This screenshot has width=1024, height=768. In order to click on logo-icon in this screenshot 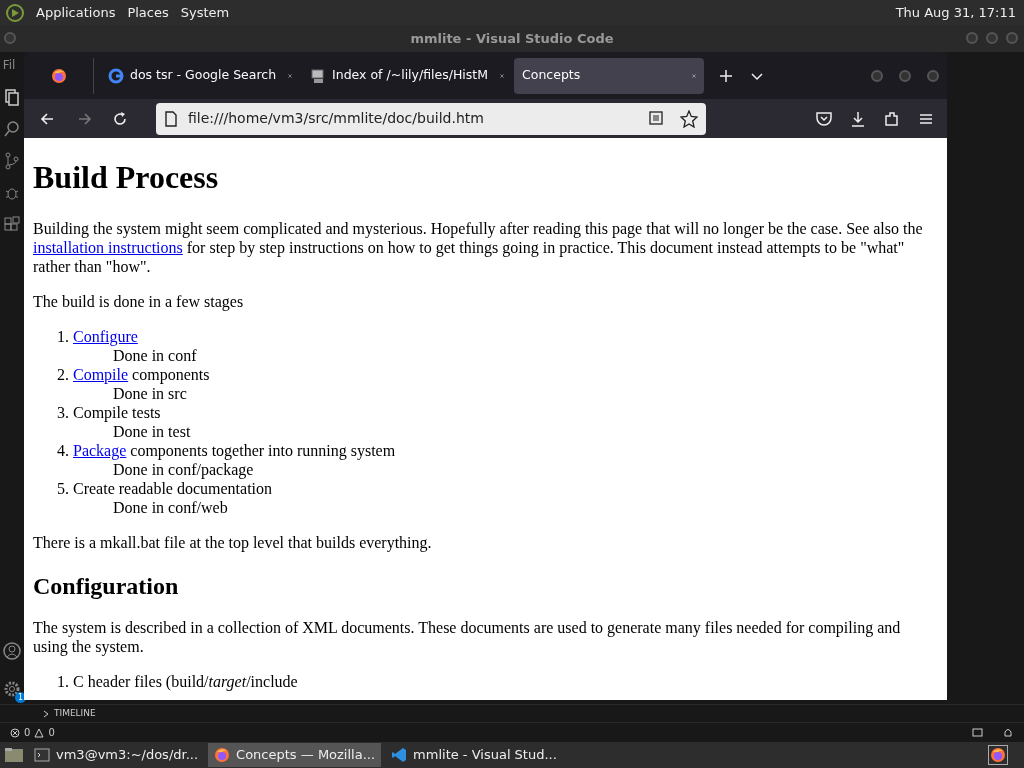, I will do `click(15, 12)`.